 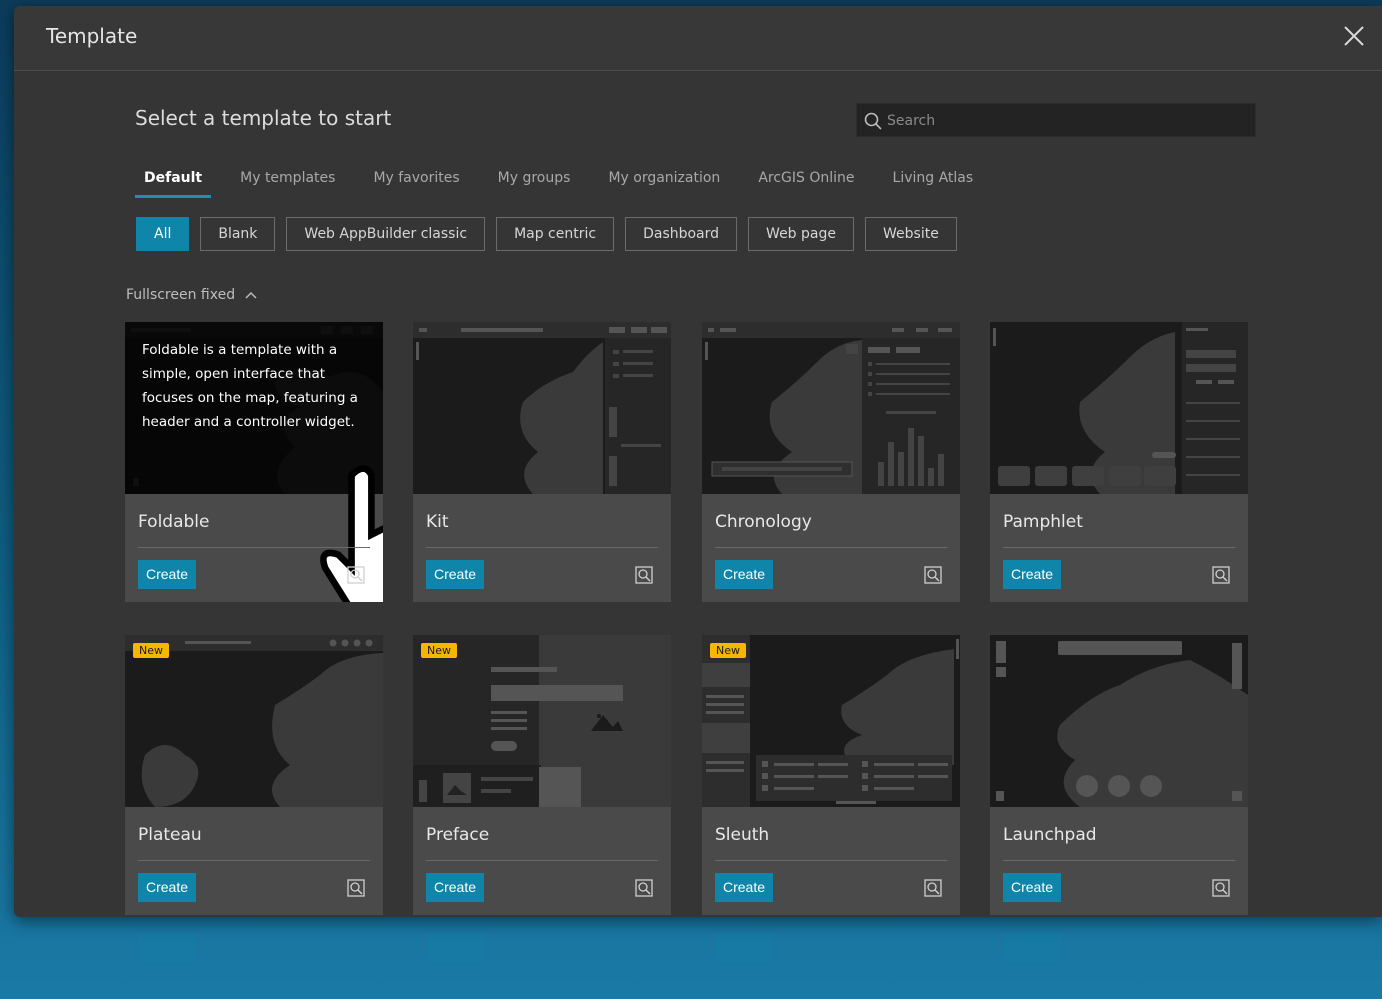 What do you see at coordinates (173, 182) in the screenshot?
I see `tab-default: Default` at bounding box center [173, 182].